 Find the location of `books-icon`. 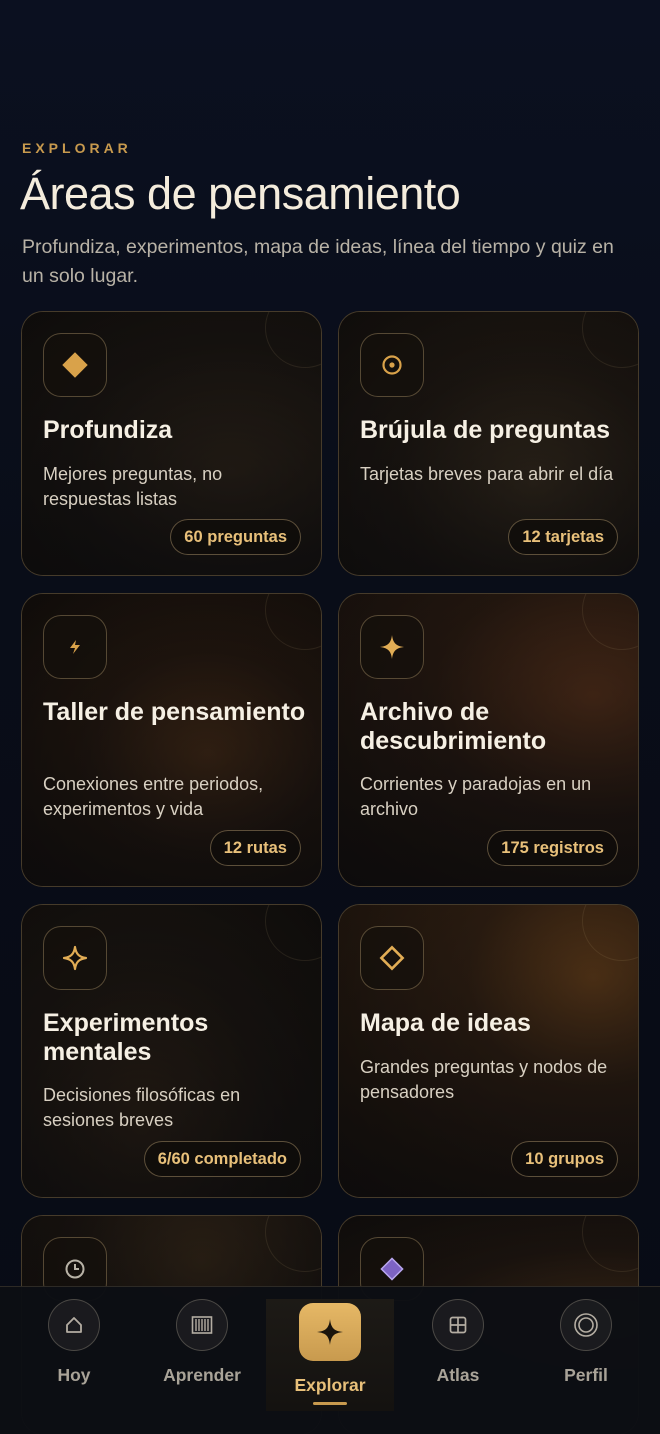

books-icon is located at coordinates (202, 1325).